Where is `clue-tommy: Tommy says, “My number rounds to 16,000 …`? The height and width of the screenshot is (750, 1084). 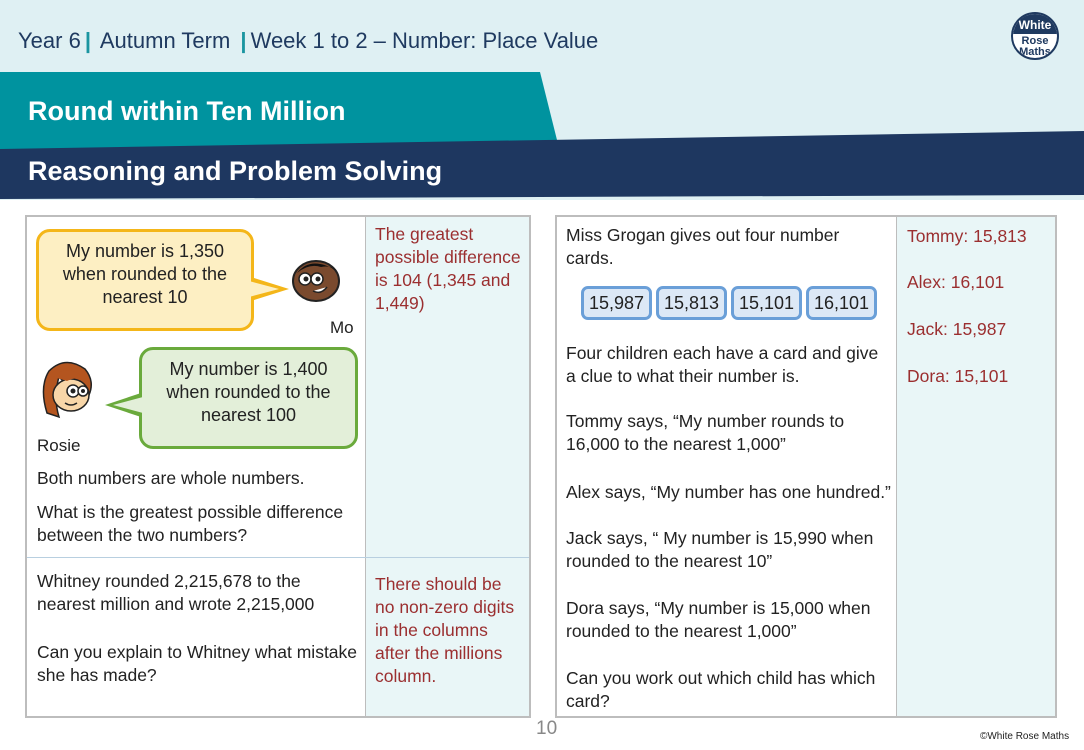
clue-tommy: Tommy says, “My number rounds to 16,000 … is located at coordinates (705, 432).